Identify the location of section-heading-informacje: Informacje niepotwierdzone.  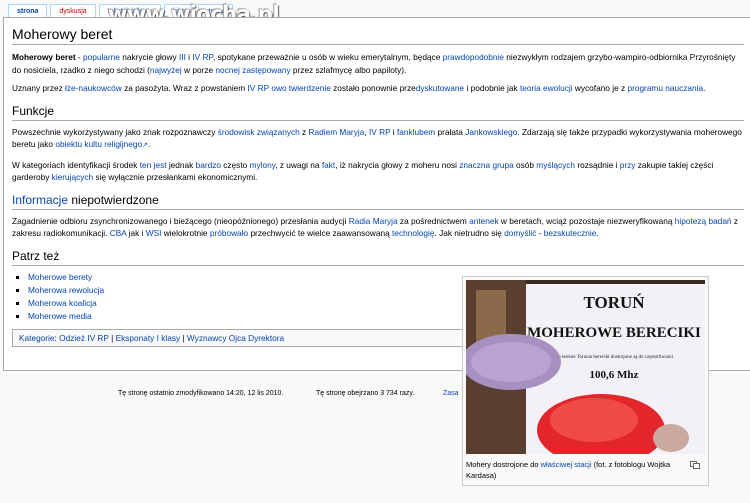
(378, 201).